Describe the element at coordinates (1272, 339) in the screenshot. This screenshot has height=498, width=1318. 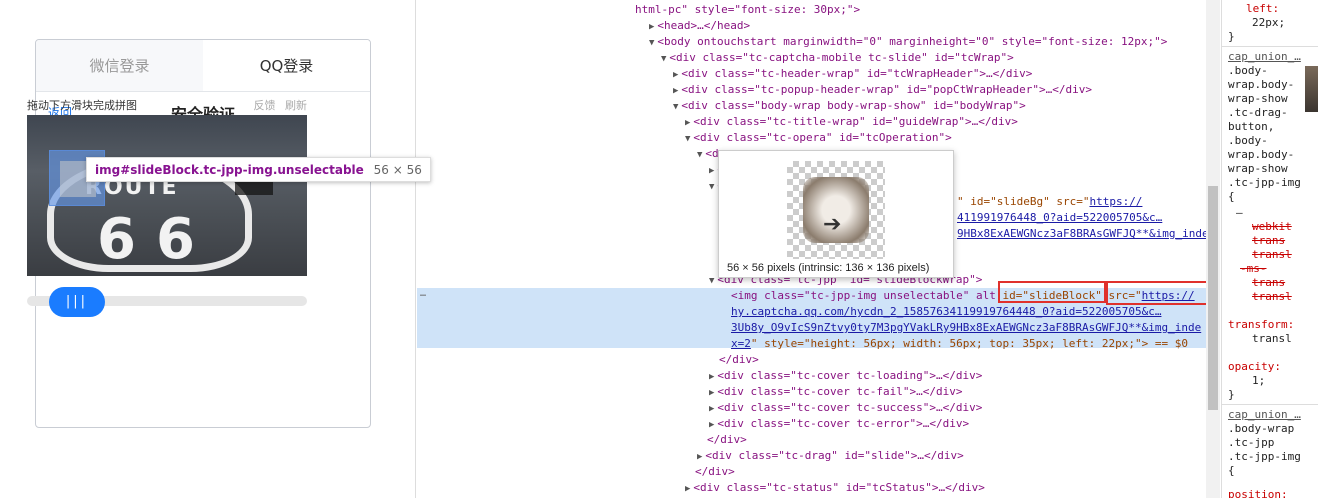
I see `style-value: transl` at that location.